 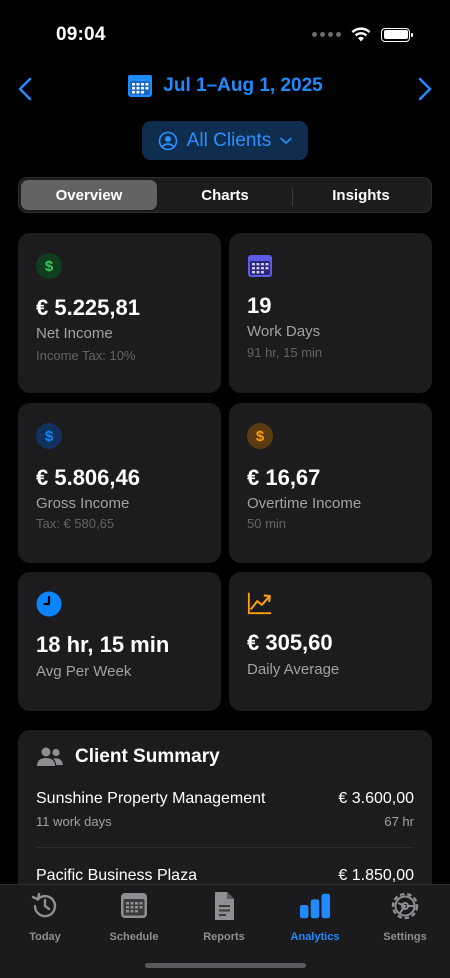 I want to click on work-days-value: 19, so click(x=259, y=305).